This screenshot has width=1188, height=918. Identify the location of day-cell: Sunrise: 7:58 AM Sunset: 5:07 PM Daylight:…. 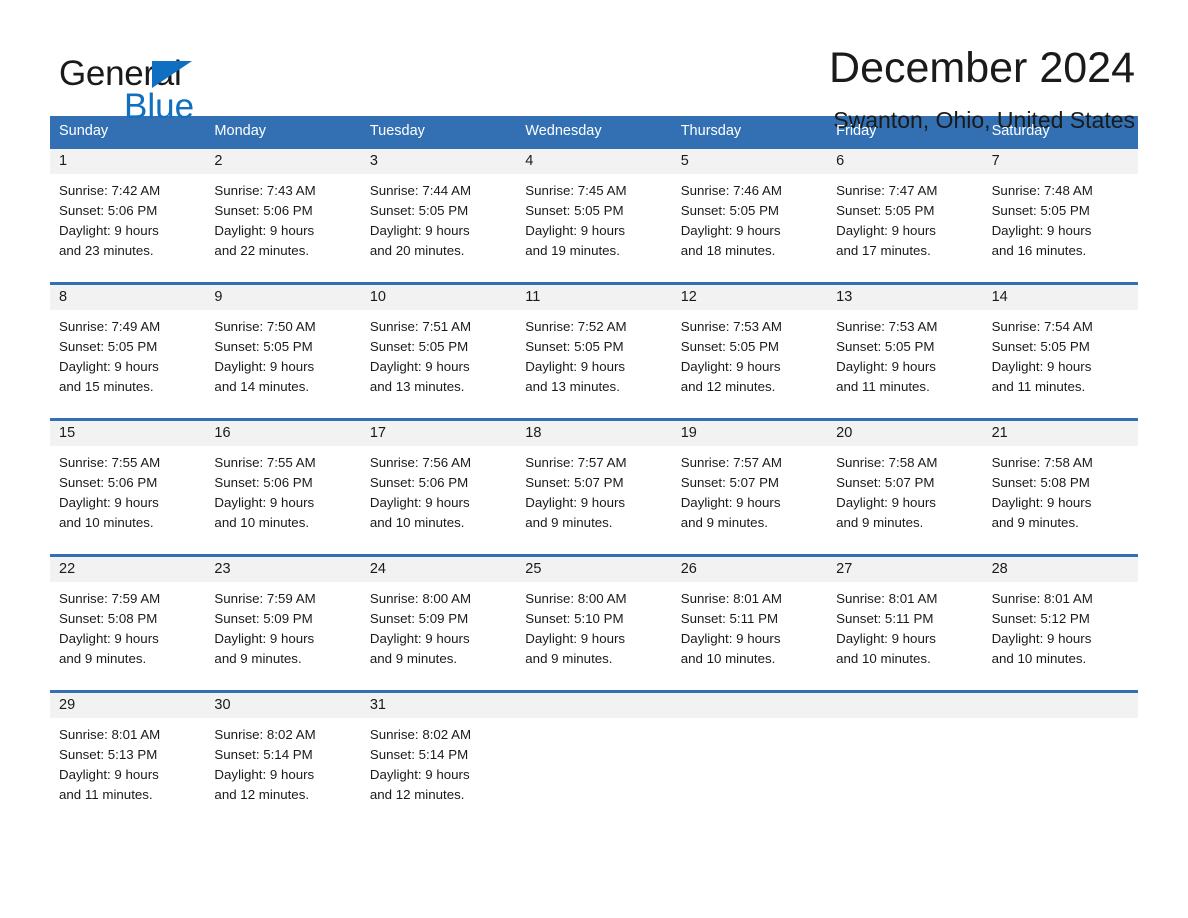
(904, 494).